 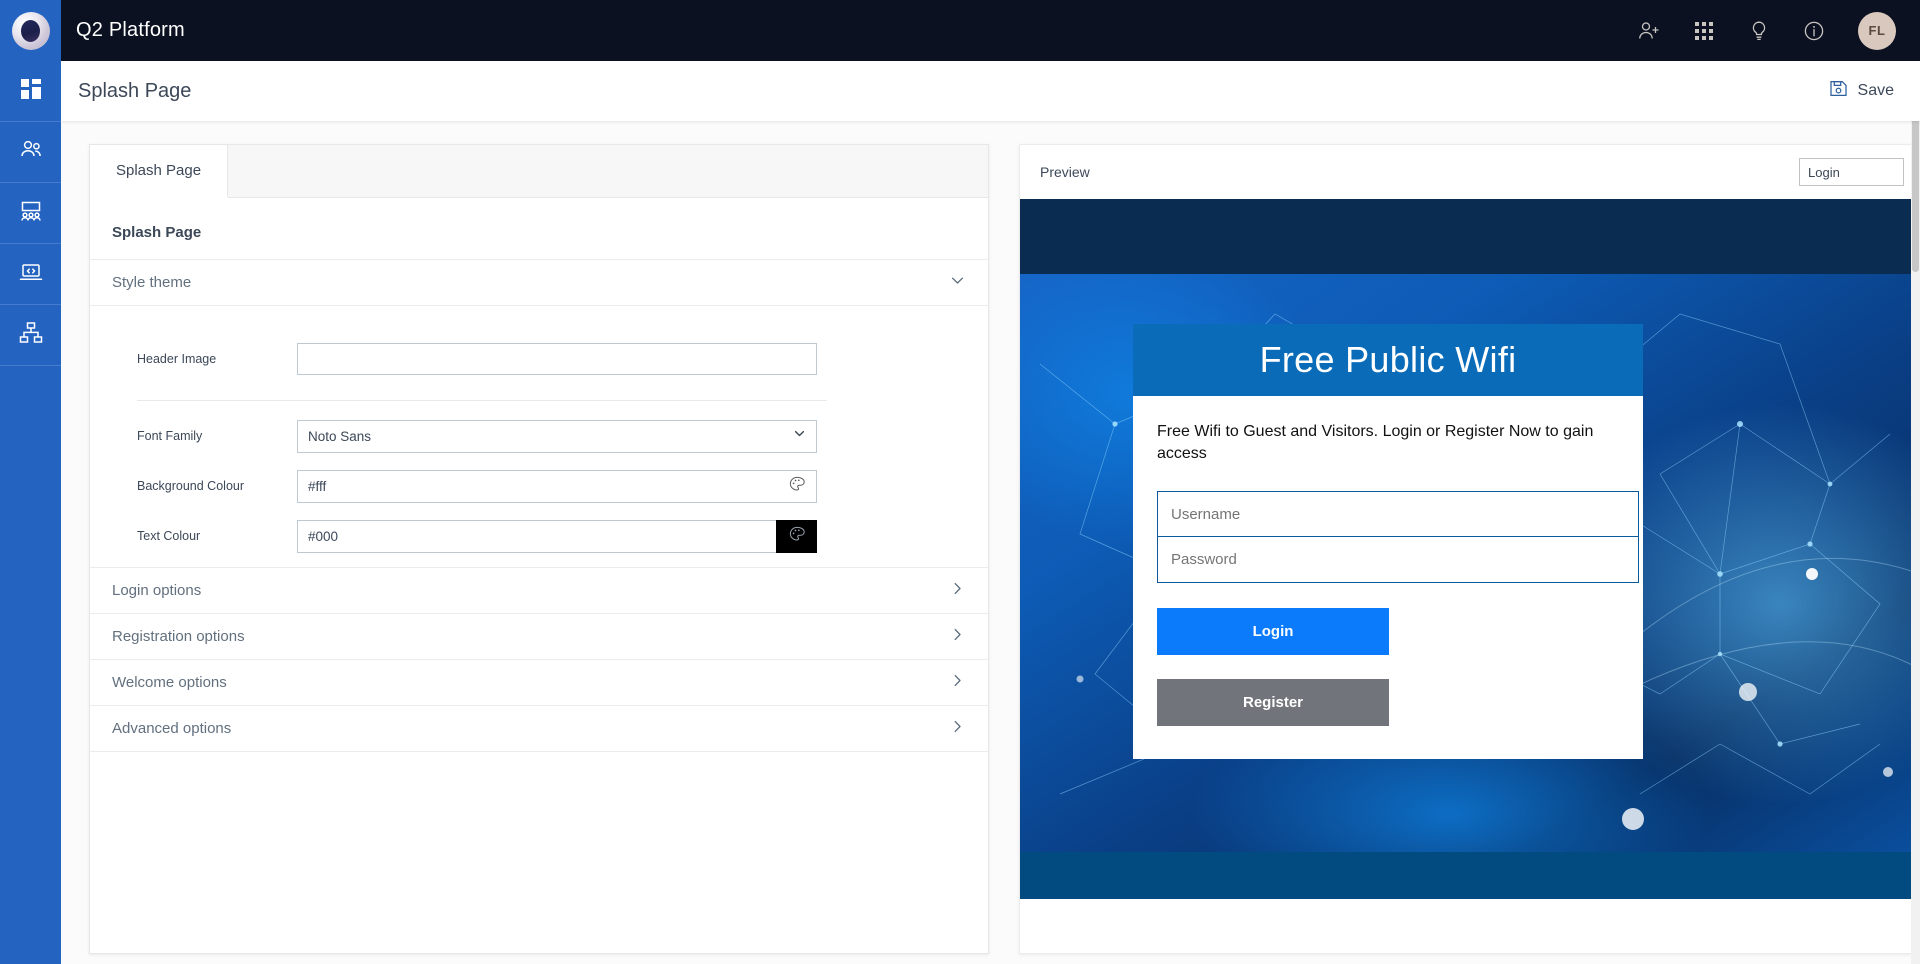 I want to click on preview-footer, so click(x=1469, y=875).